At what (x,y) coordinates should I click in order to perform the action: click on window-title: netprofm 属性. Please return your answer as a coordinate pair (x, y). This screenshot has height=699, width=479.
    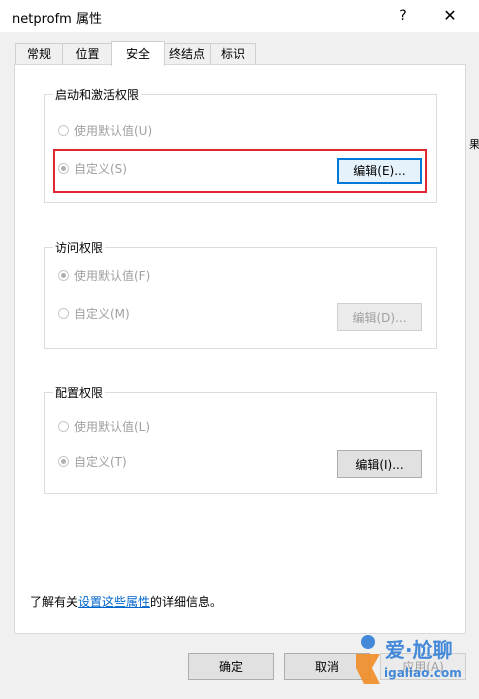
    Looking at the image, I should click on (57, 19).